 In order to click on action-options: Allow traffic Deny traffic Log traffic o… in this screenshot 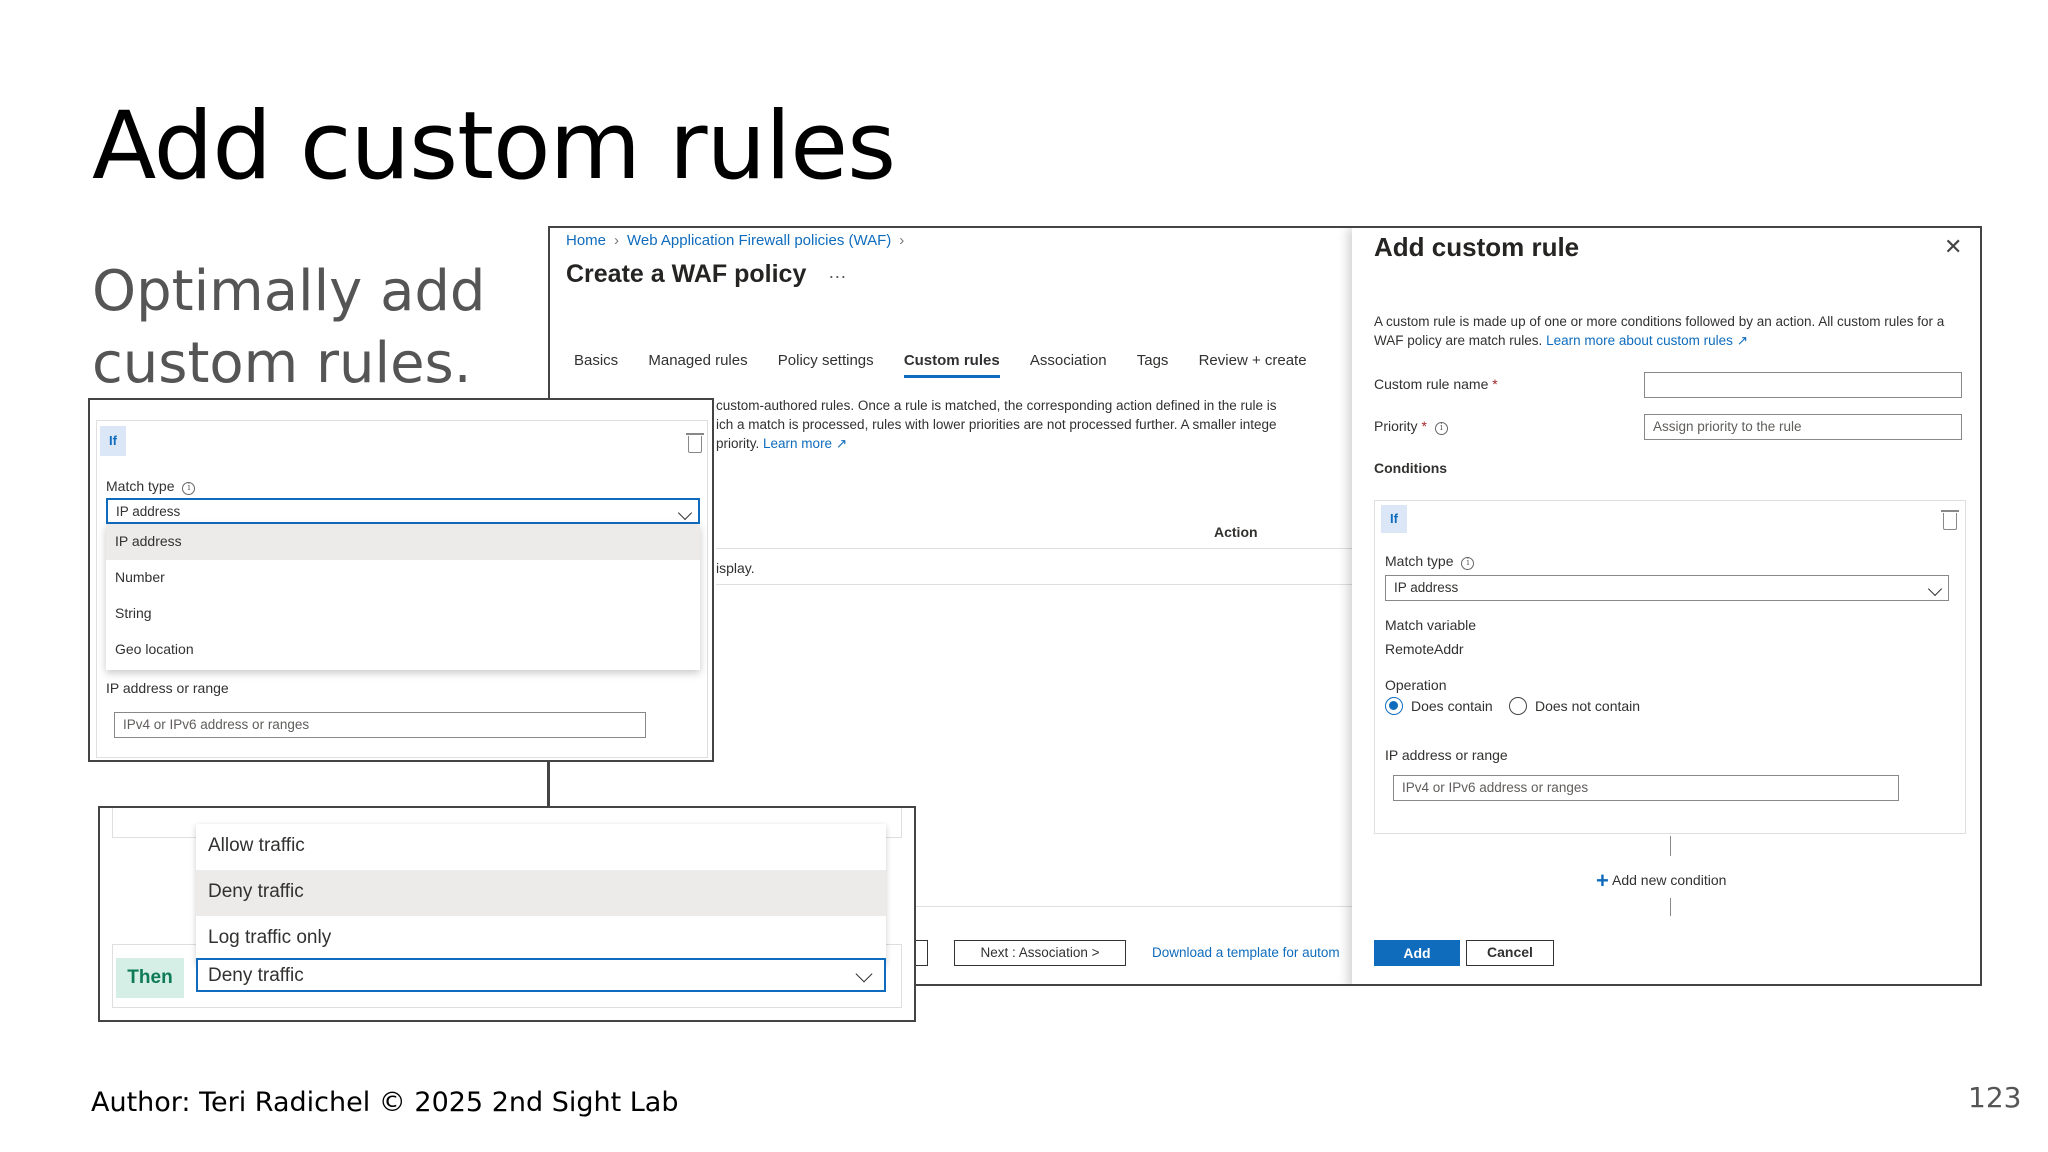, I will do `click(541, 894)`.